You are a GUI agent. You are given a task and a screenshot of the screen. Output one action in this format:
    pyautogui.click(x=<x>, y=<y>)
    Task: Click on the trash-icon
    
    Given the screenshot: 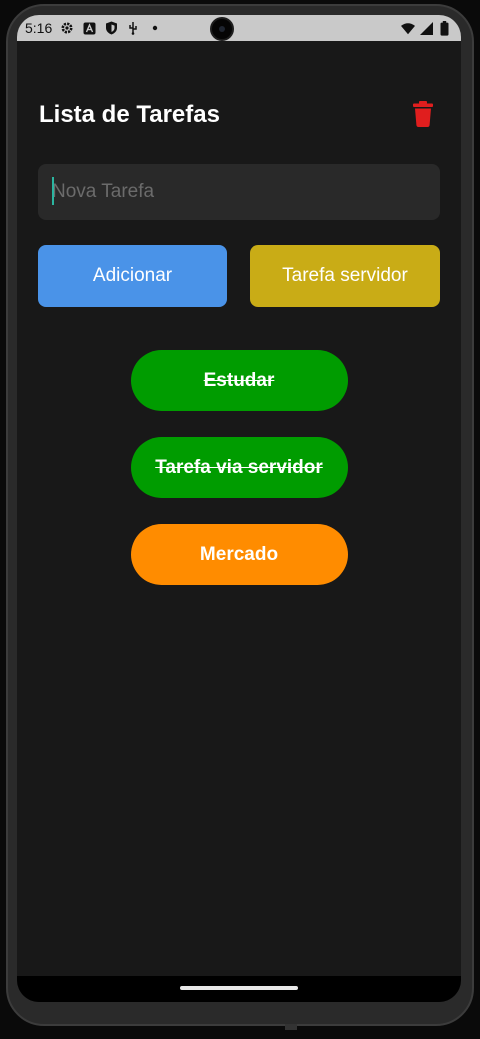 What is the action you would take?
    pyautogui.click(x=423, y=114)
    